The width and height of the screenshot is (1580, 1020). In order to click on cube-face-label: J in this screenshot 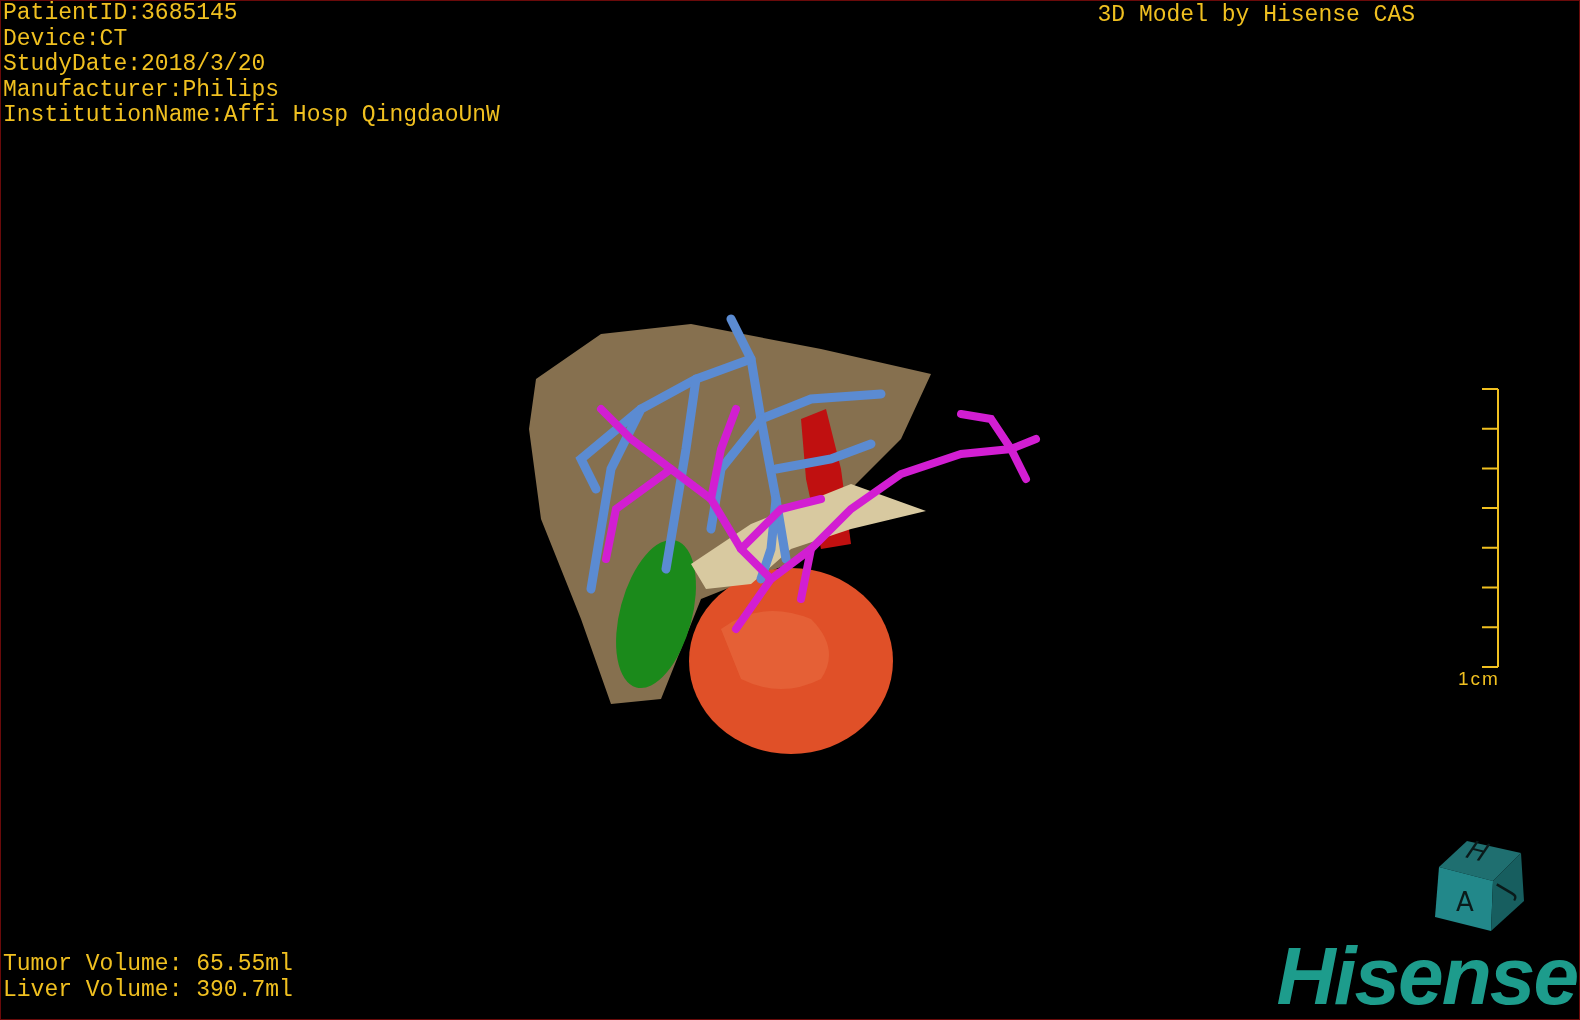, I will do `click(1505, 889)`.